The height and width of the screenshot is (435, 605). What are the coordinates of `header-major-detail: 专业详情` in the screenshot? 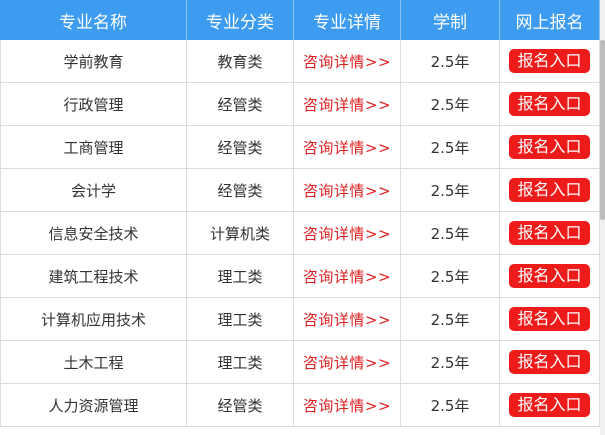 It's located at (347, 20).